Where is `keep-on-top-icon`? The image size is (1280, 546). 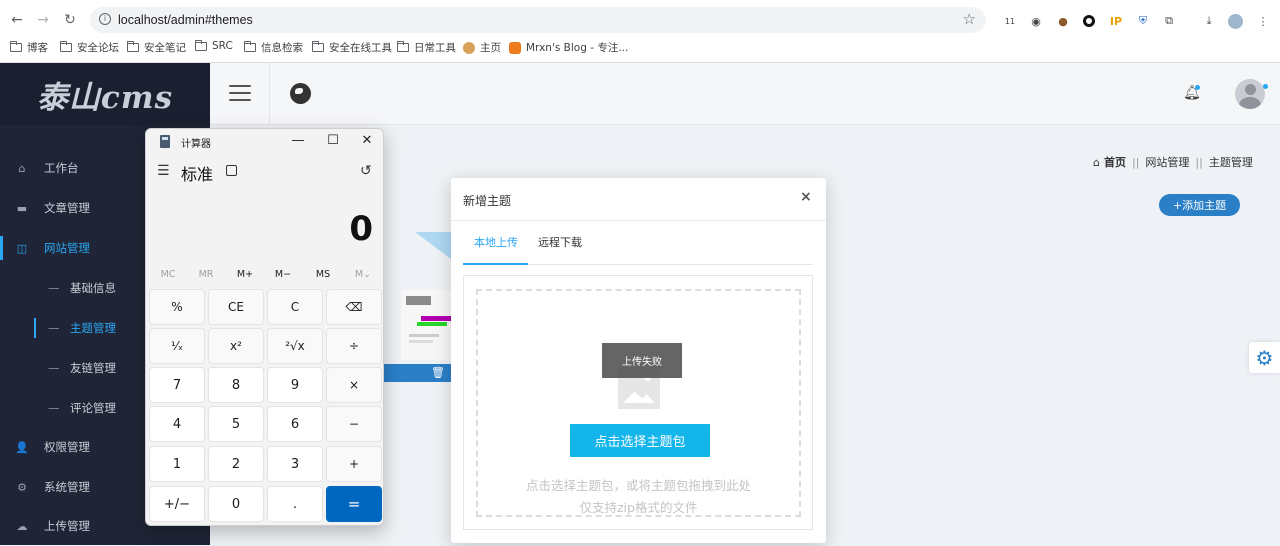 keep-on-top-icon is located at coordinates (231, 170).